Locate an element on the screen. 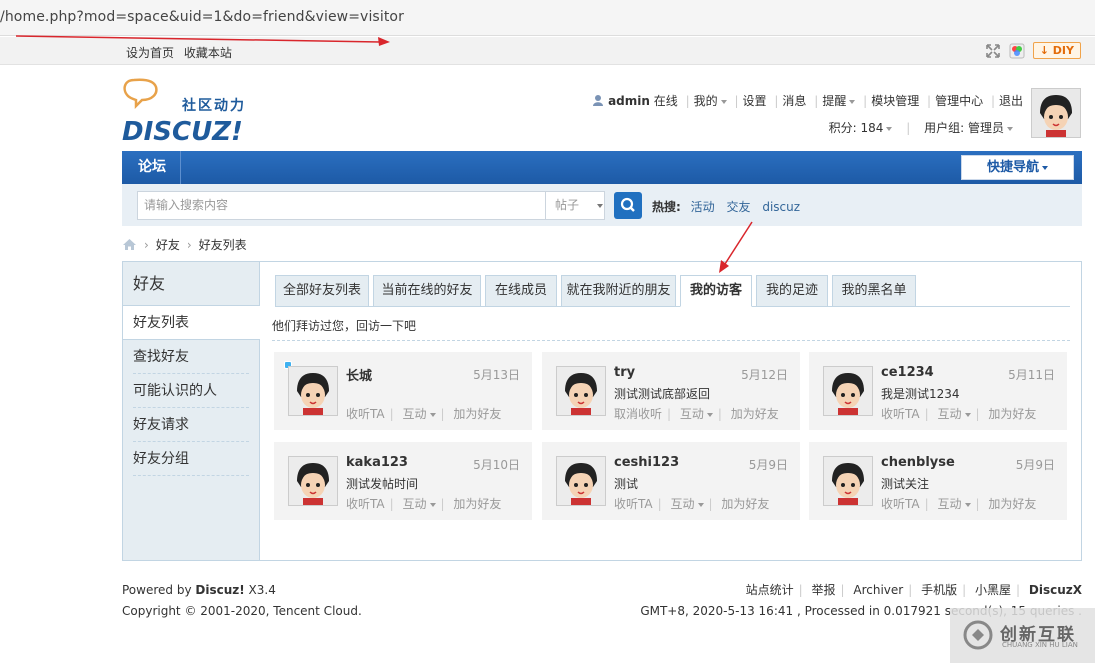 The image size is (1095, 663). footer-link-stats: 站点统计 is located at coordinates (770, 590).